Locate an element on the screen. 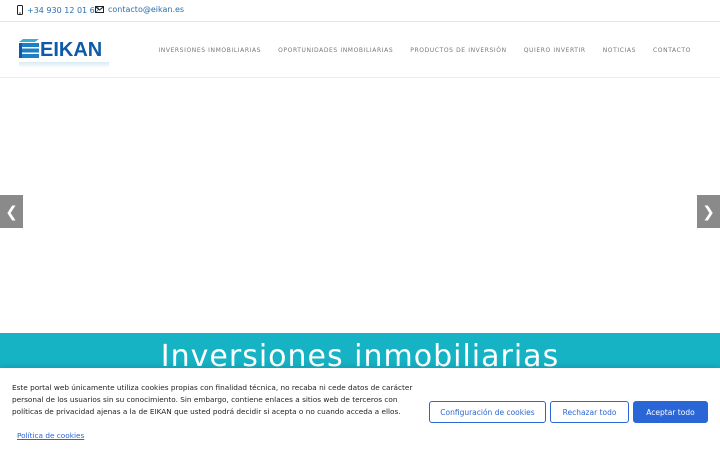  nav-quiero-invertir: QUIERO INVERTIR is located at coordinates (555, 50).